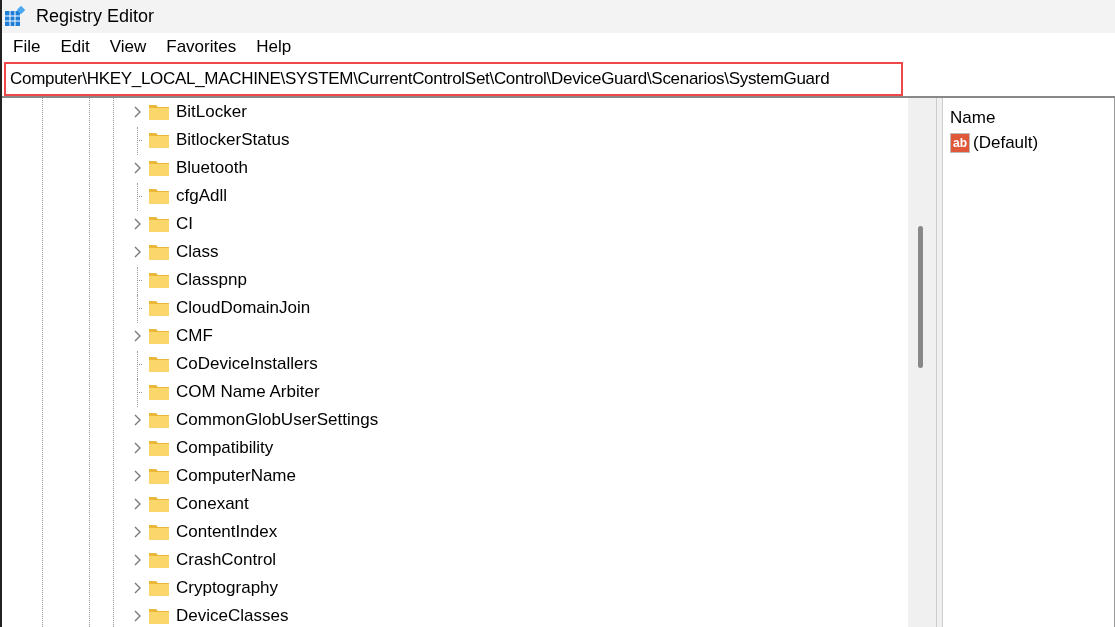 Image resolution: width=1115 pixels, height=627 pixels. What do you see at coordinates (1006, 143) in the screenshot?
I see `value-name: (Default)` at bounding box center [1006, 143].